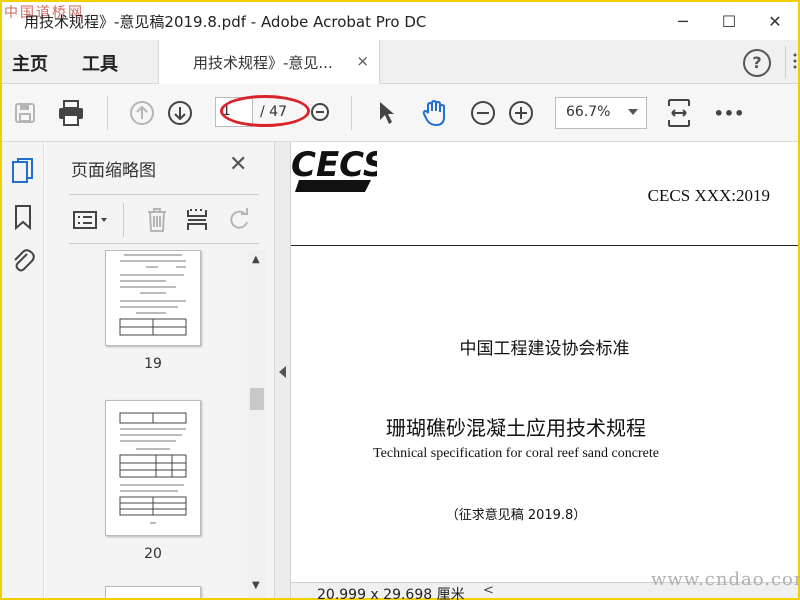 The image size is (800, 600). Describe the element at coordinates (100, 63) in the screenshot. I see `tab-tools: 工具` at that location.